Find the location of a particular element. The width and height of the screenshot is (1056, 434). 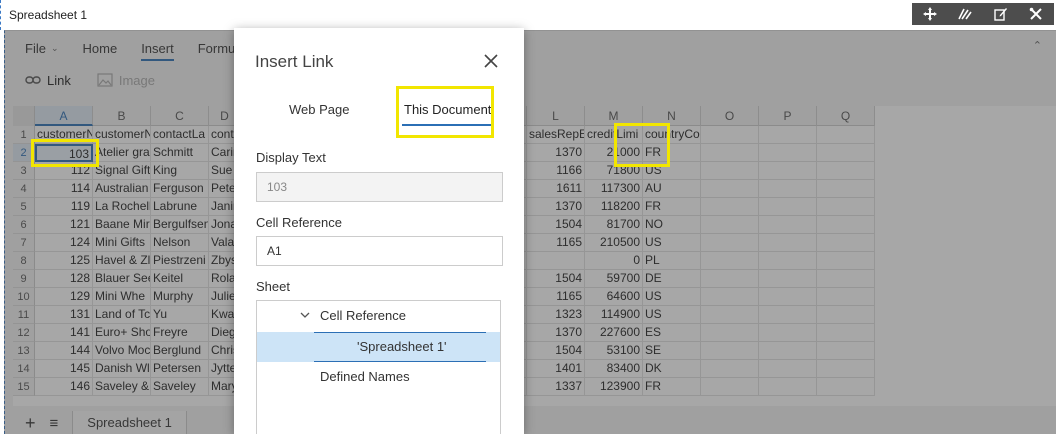

tree-item-spreadsheet-1: 'Spreadsheet 1' is located at coordinates (378, 347).